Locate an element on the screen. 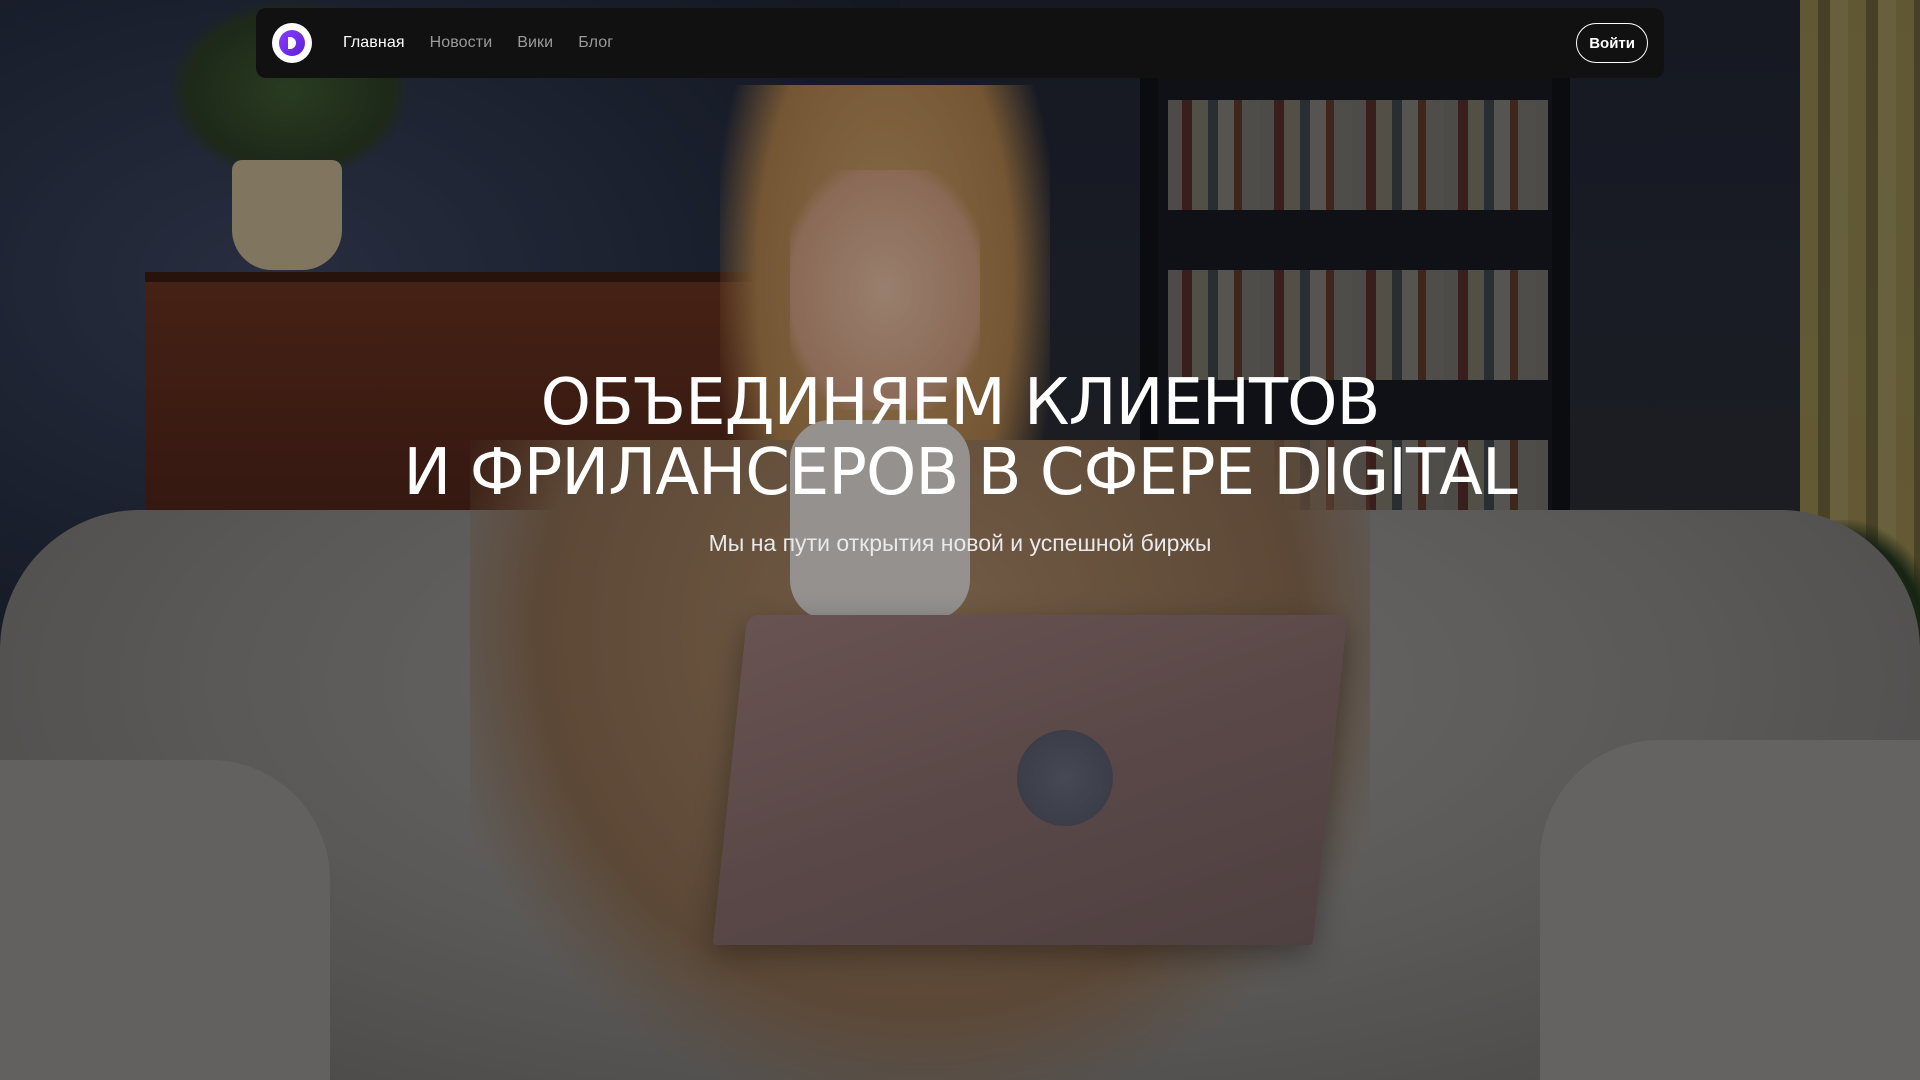  nav-link-blog: Блог is located at coordinates (595, 43).